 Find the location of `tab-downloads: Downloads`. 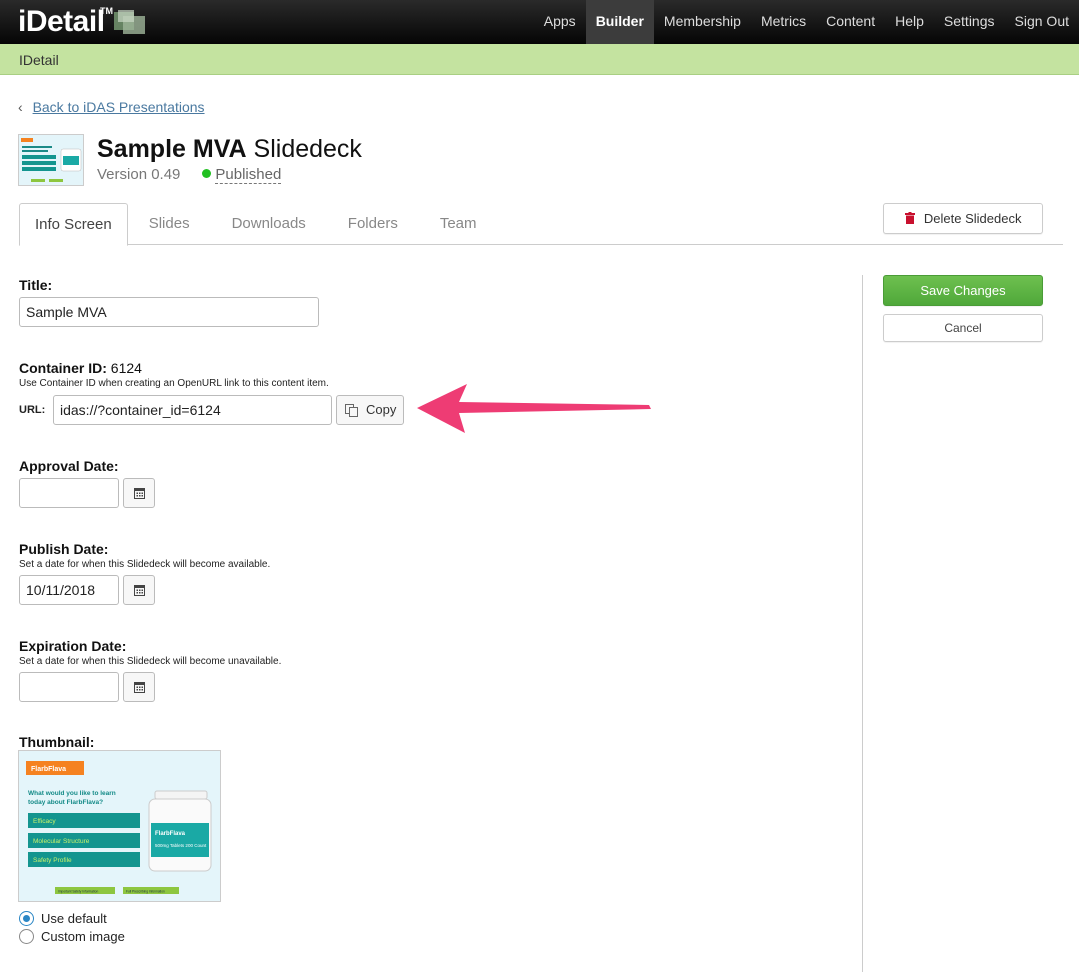

tab-downloads: Downloads is located at coordinates (269, 224).